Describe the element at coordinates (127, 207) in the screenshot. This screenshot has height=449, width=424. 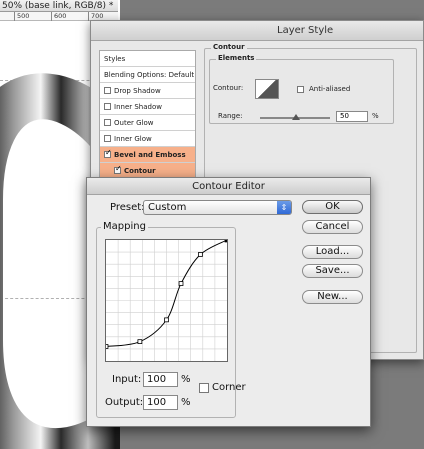
I see `preset-label: Preset:` at that location.